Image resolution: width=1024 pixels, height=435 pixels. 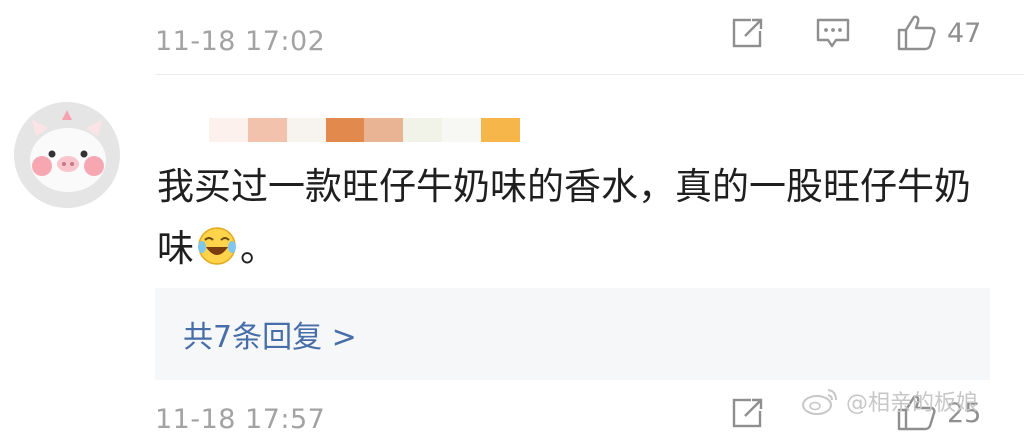 I want to click on comment-body-end: 。, so click(x=258, y=248).